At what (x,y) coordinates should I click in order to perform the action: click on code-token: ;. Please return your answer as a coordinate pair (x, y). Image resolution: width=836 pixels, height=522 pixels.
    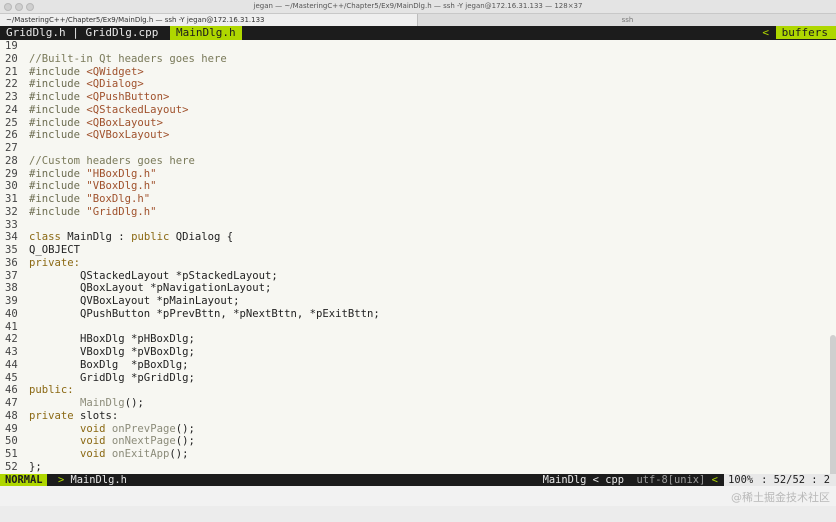
    Looking at the image, I should click on (38, 466).